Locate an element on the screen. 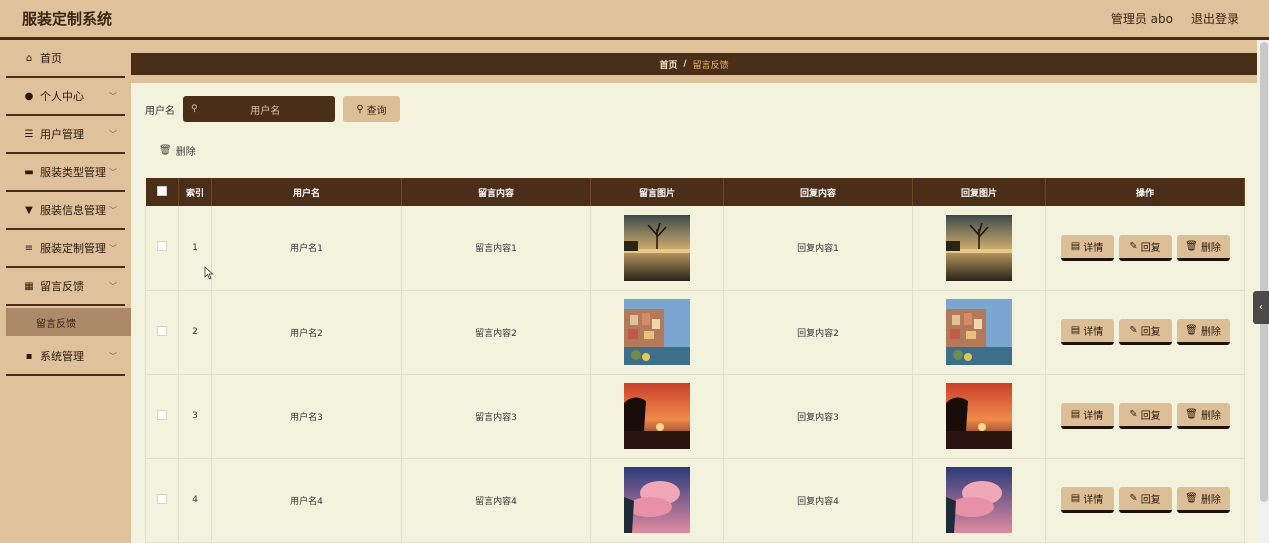  breadcrumb: 首页 / 留言反馈 is located at coordinates (694, 64).